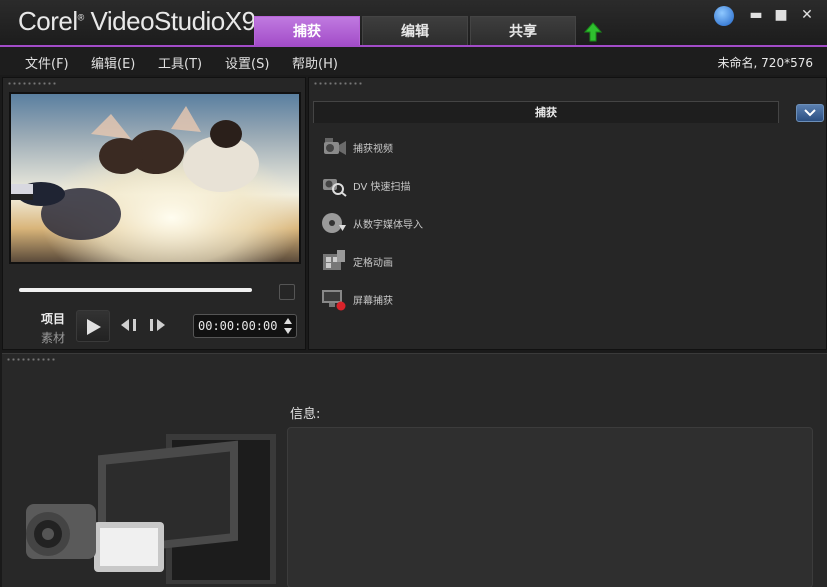 The image size is (827, 587). I want to click on mode-clip-label: 素材, so click(53, 337).